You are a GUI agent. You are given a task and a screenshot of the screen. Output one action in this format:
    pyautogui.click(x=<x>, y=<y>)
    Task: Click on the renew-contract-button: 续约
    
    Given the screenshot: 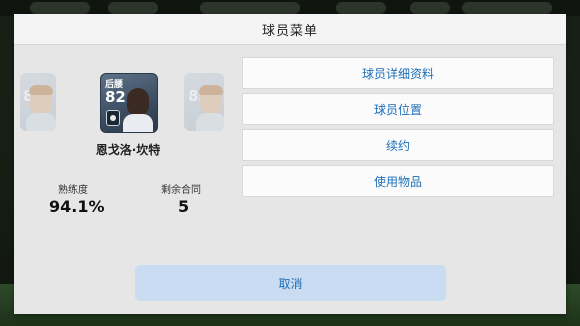 What is the action you would take?
    pyautogui.click(x=398, y=145)
    